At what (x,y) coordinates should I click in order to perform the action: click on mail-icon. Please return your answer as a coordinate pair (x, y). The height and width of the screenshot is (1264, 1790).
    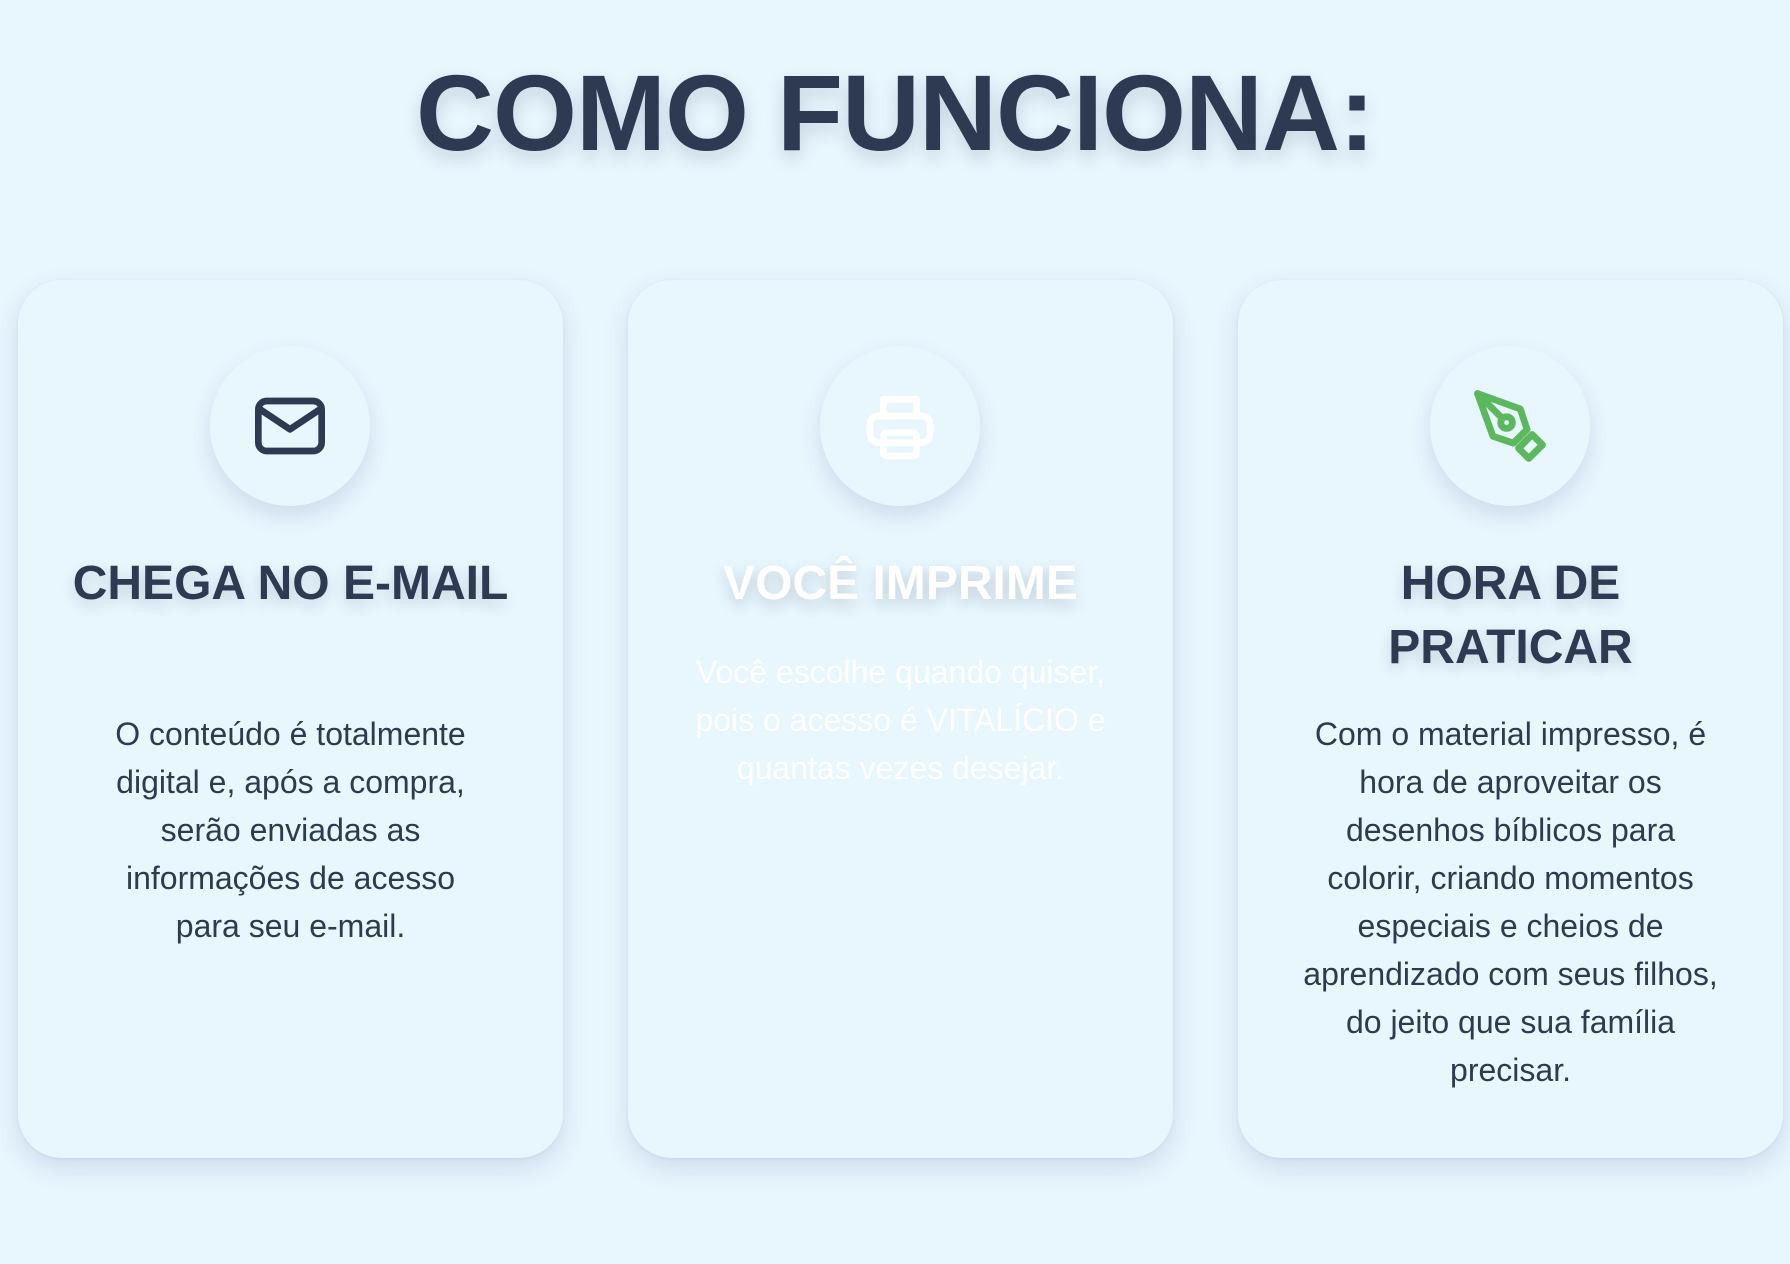
    Looking at the image, I should click on (290, 426).